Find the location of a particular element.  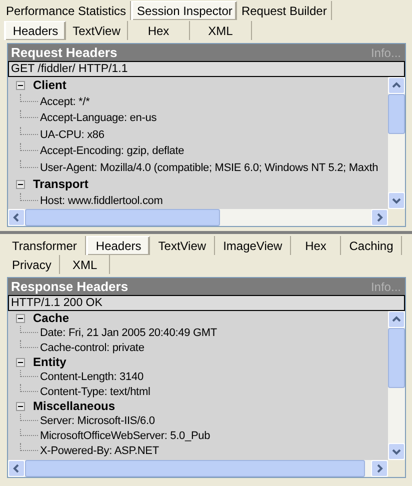

header-item: Accept-Encoding: gzip, deflate is located at coordinates (112, 151).